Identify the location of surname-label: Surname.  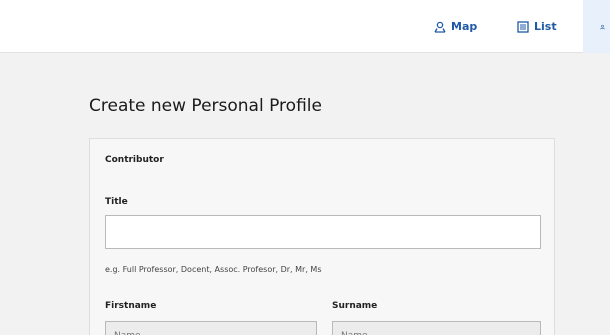
(355, 306).